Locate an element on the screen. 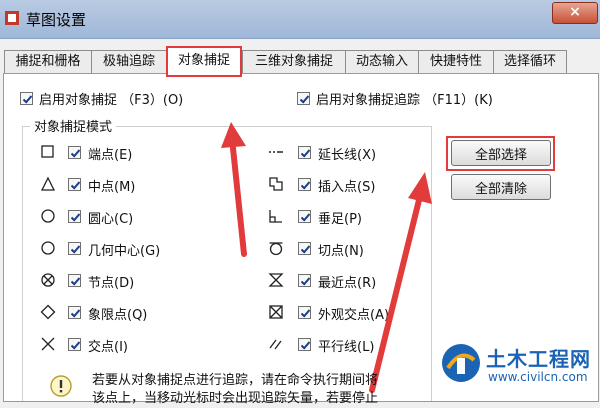 Image resolution: width=600 pixels, height=408 pixels. arrow-to-button is located at coordinates (396, 293).